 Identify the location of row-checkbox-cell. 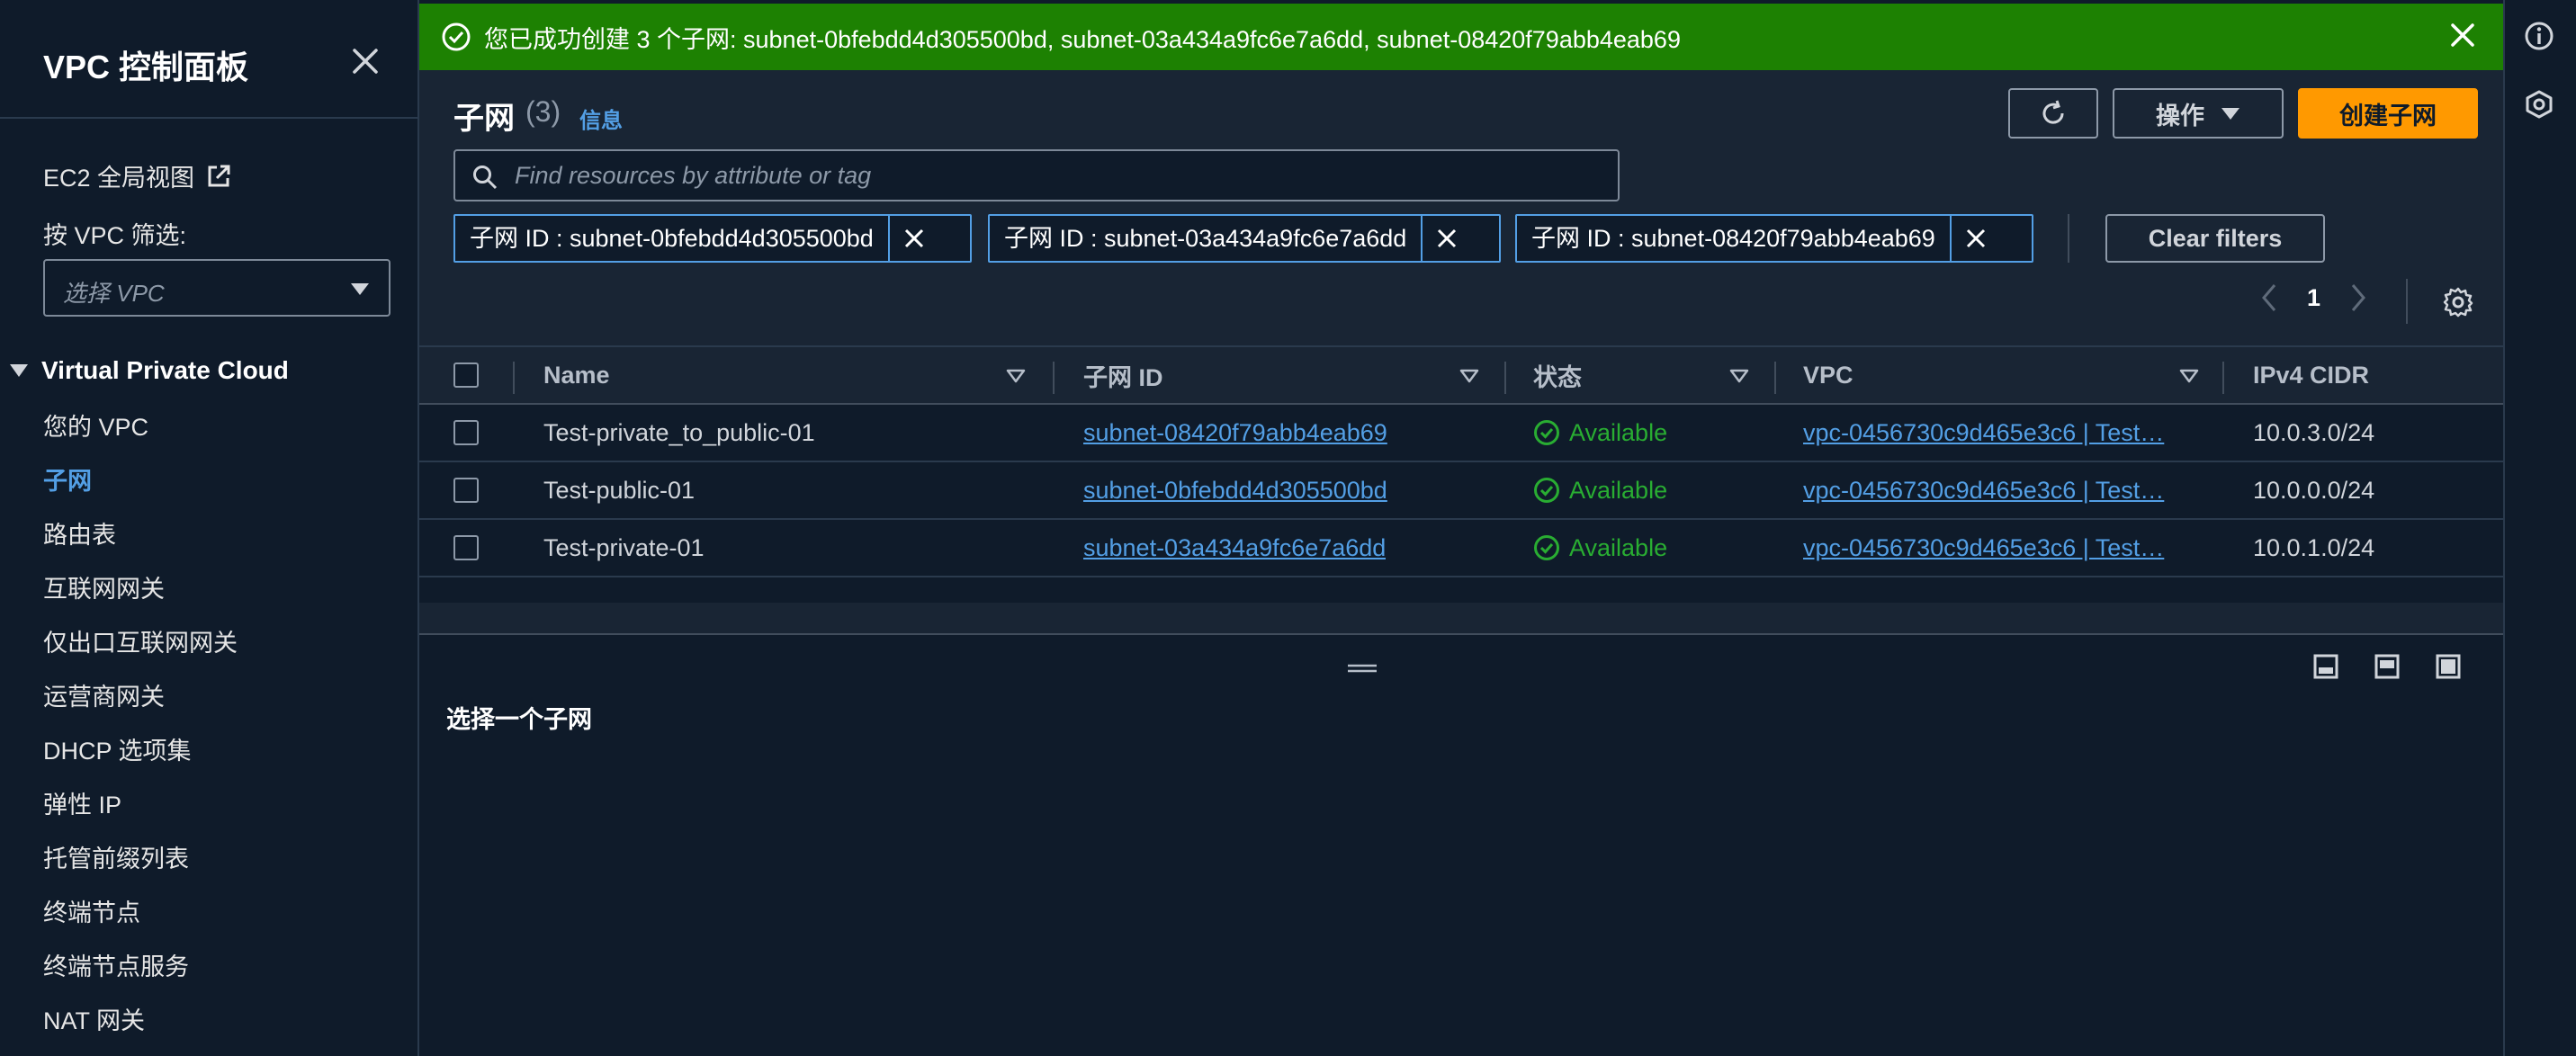
(466, 490).